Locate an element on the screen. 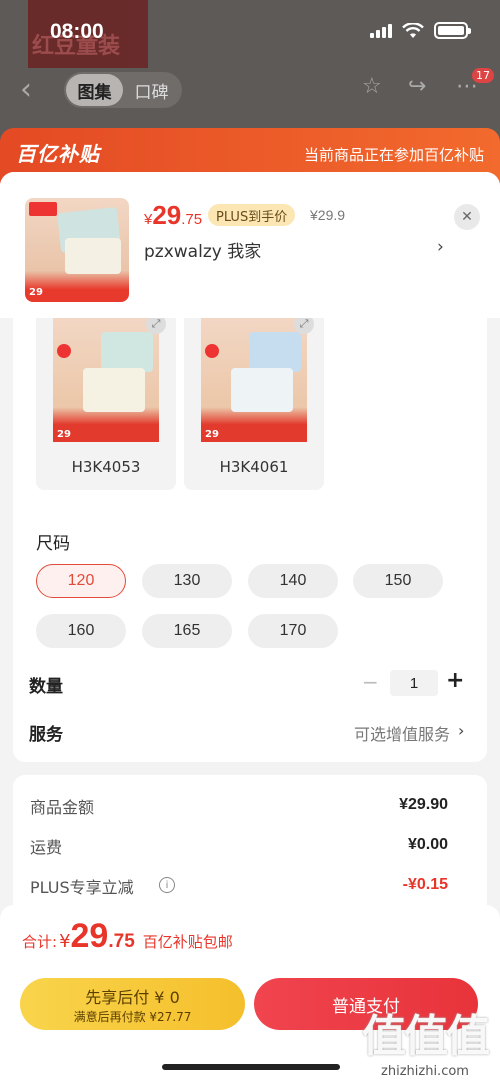  status-icons is located at coordinates (420, 30).